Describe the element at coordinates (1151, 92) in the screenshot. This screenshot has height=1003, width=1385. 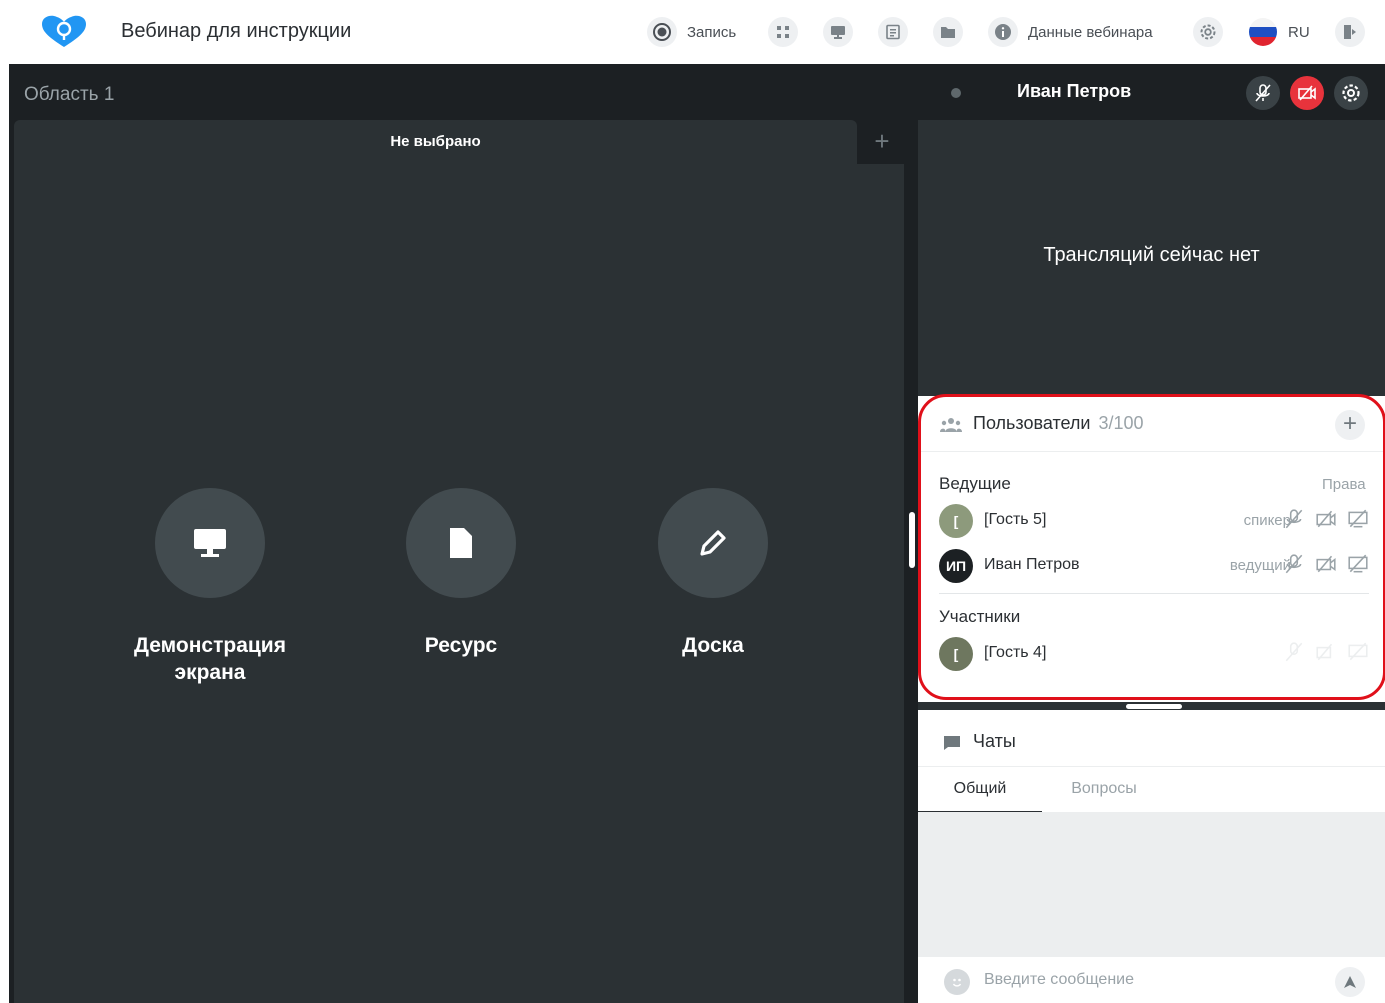
I see `video-header: Иван Петров` at that location.